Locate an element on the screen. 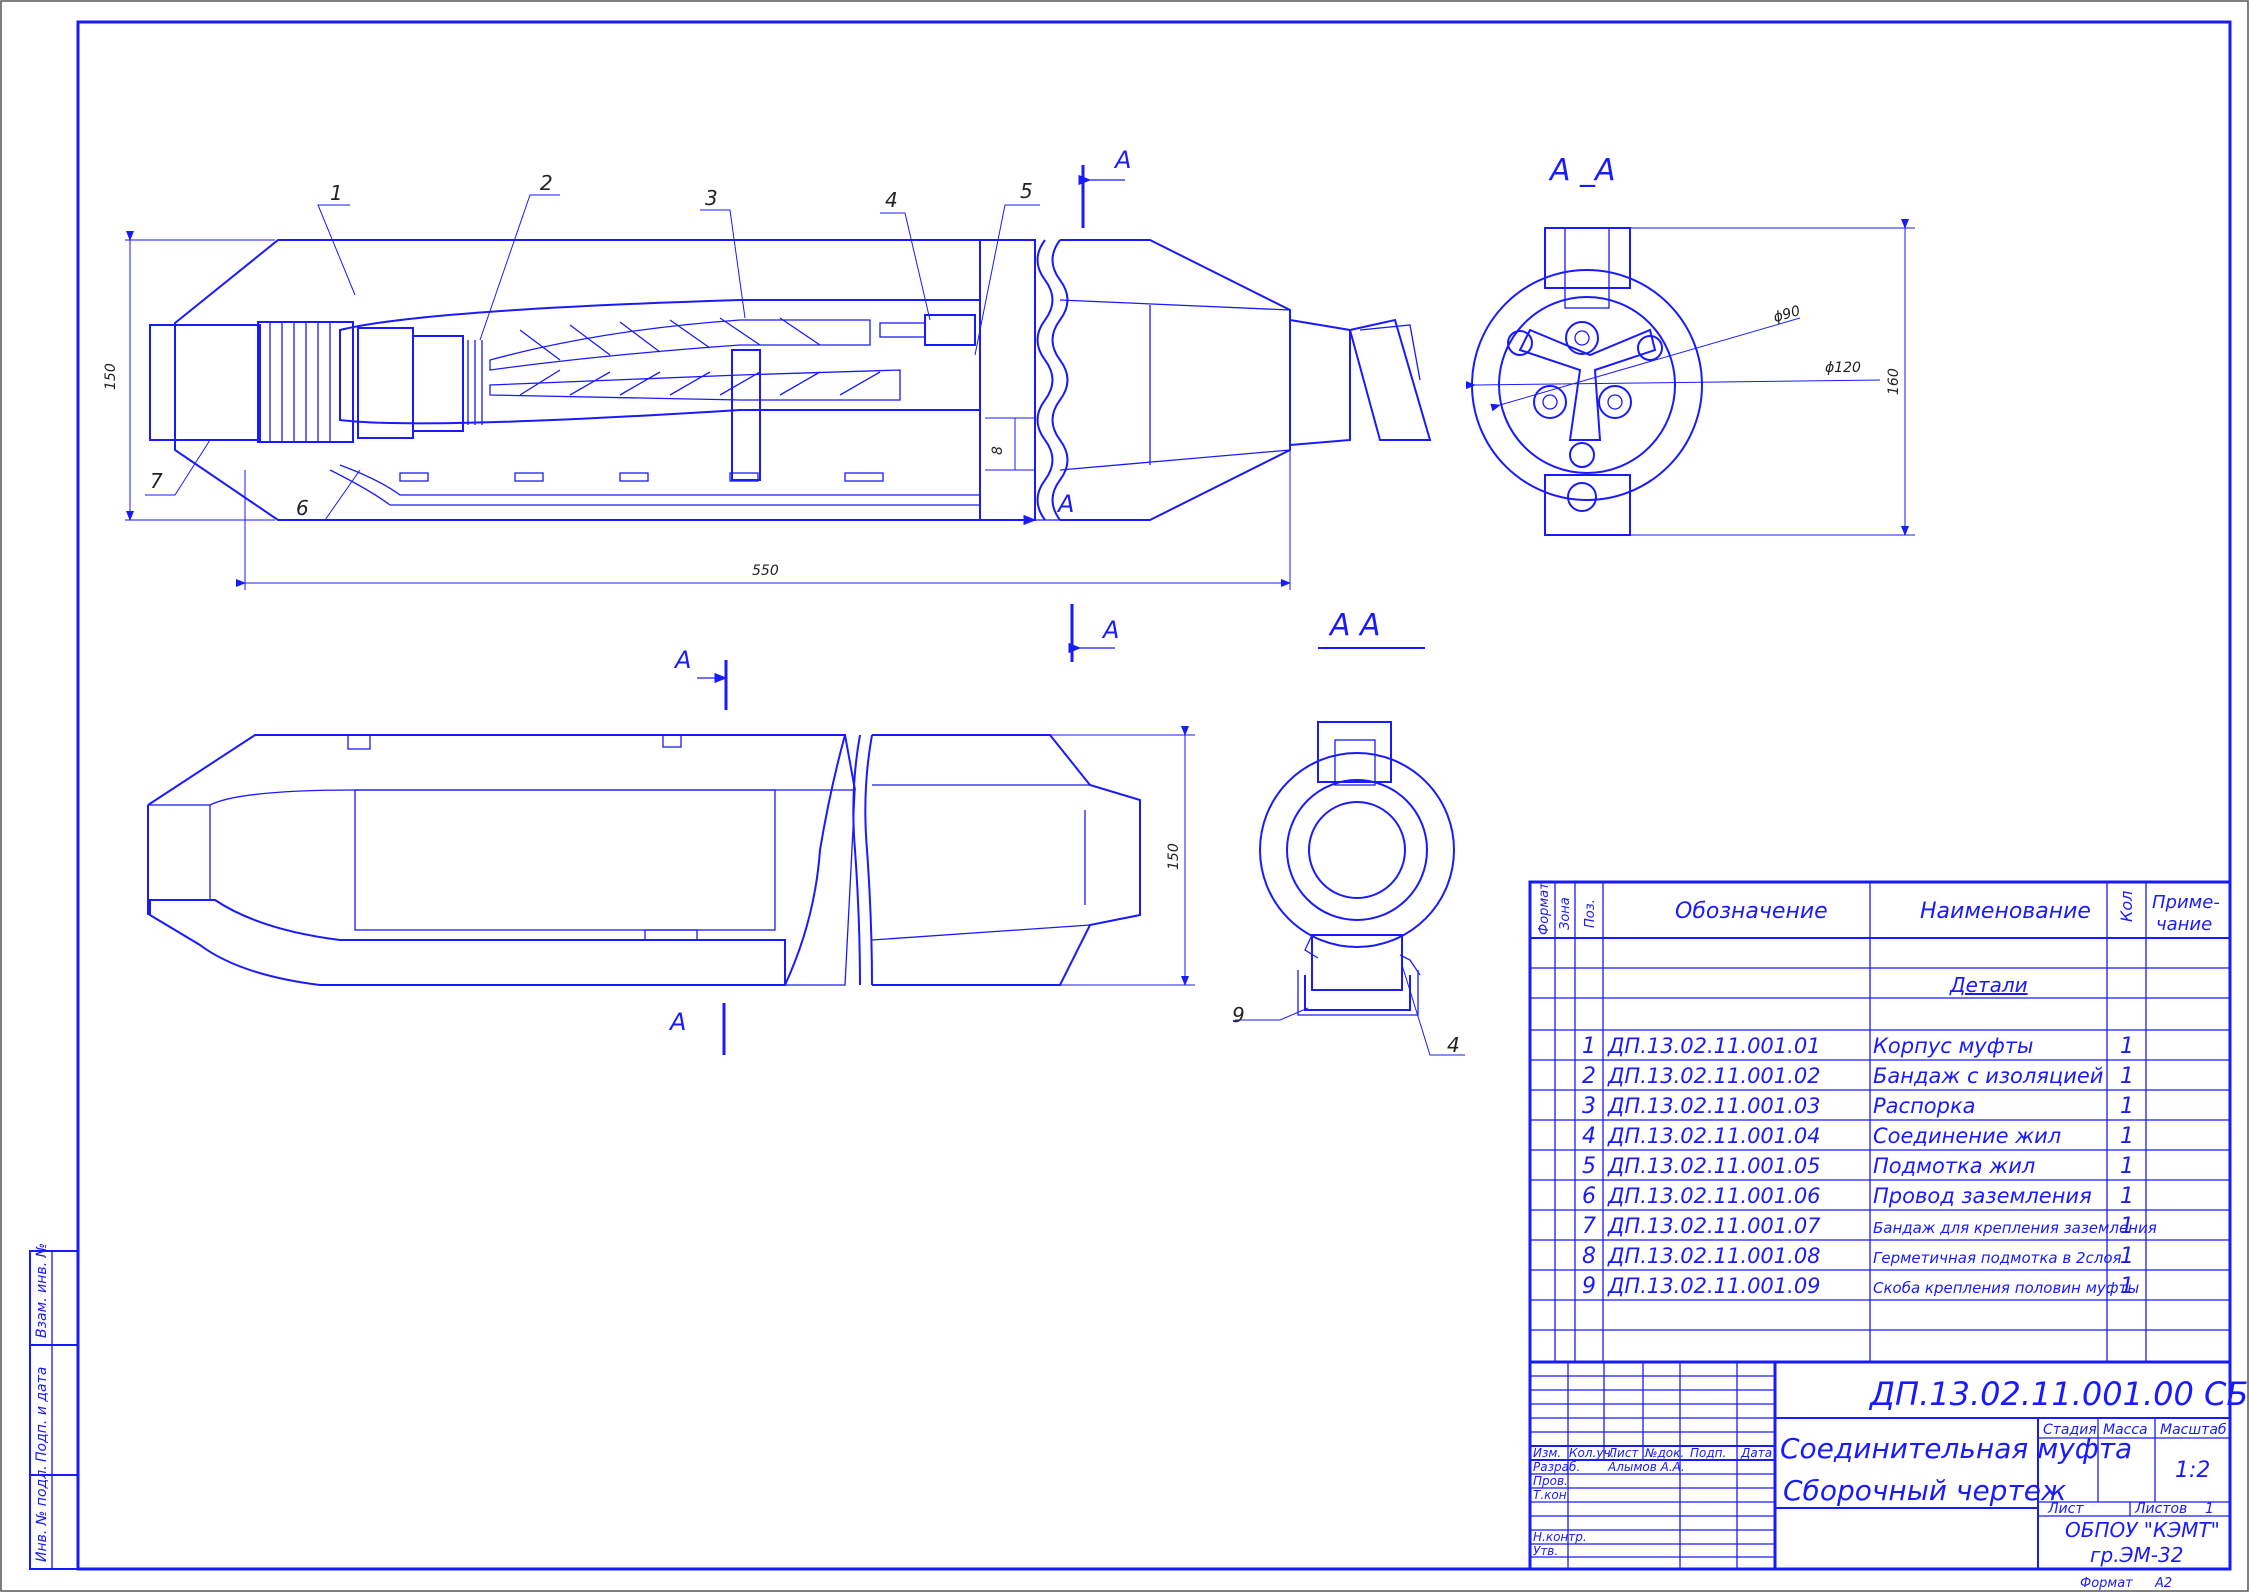 The image size is (2249, 1592). cut-mark-a5: А is located at coordinates (677, 1022).